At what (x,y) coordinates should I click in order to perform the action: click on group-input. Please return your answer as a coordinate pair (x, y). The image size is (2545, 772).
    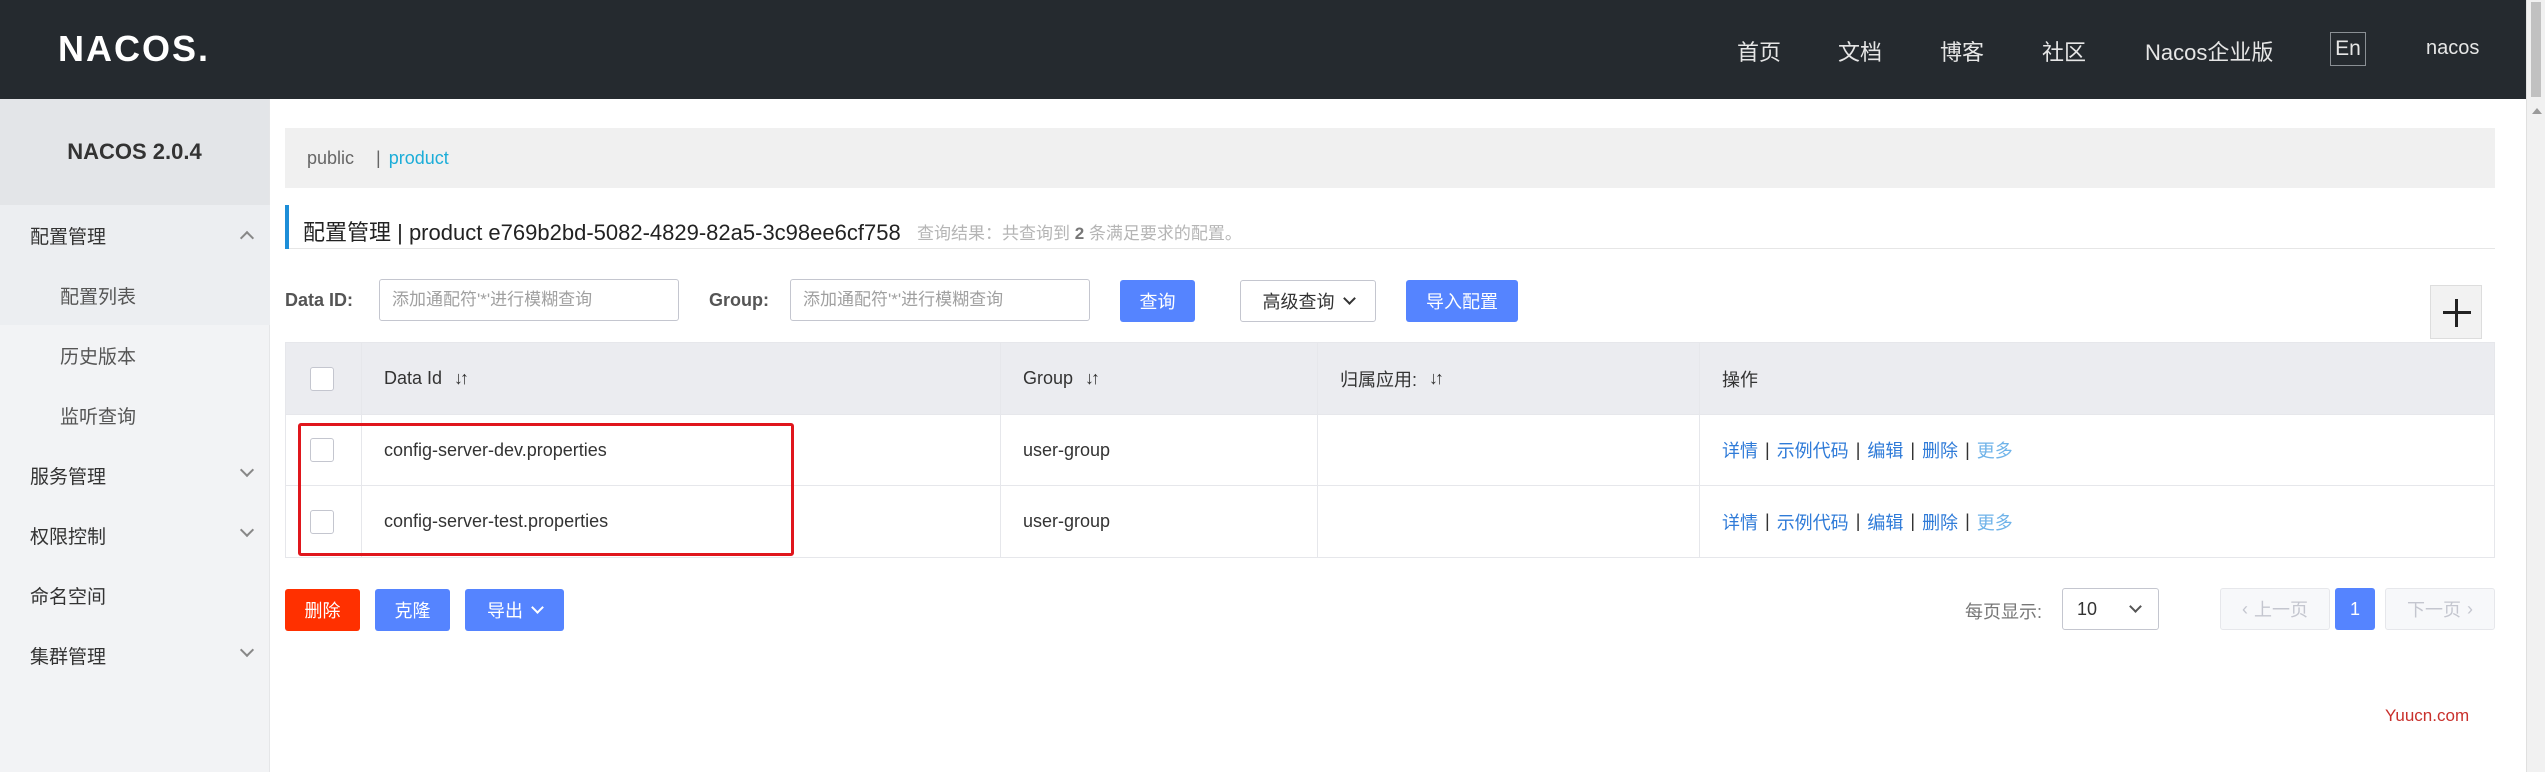
    Looking at the image, I should click on (940, 300).